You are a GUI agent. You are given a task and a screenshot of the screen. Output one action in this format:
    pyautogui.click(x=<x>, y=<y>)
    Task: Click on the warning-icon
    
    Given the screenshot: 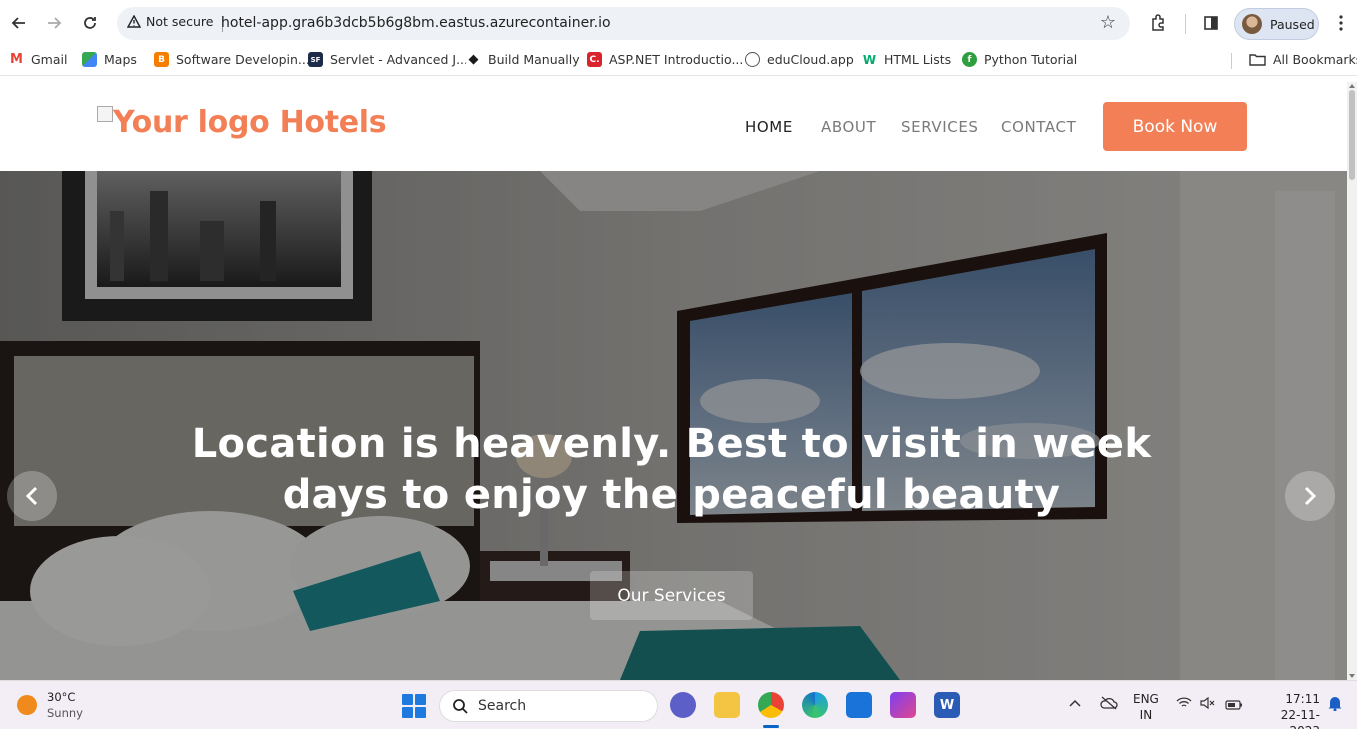 What is the action you would take?
    pyautogui.click(x=134, y=21)
    